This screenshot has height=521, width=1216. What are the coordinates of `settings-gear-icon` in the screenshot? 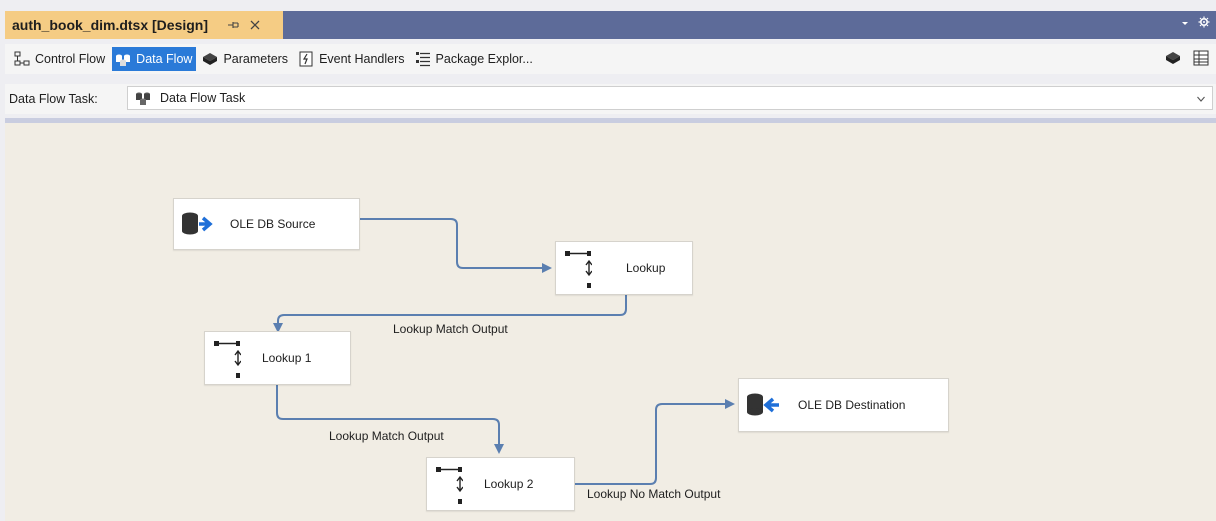 It's located at (1204, 23).